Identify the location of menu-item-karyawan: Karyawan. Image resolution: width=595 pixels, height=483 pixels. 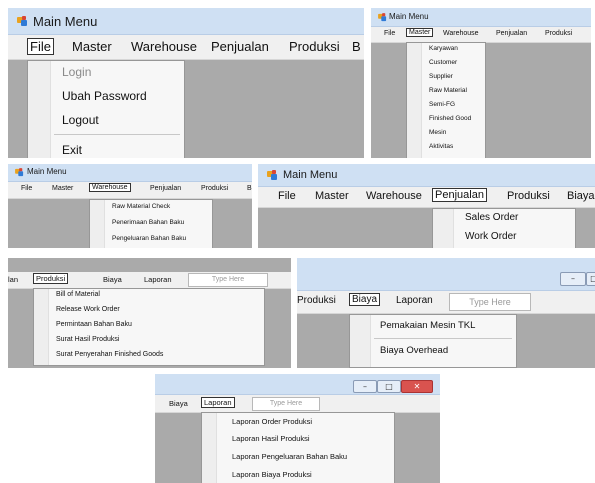
(443, 48).